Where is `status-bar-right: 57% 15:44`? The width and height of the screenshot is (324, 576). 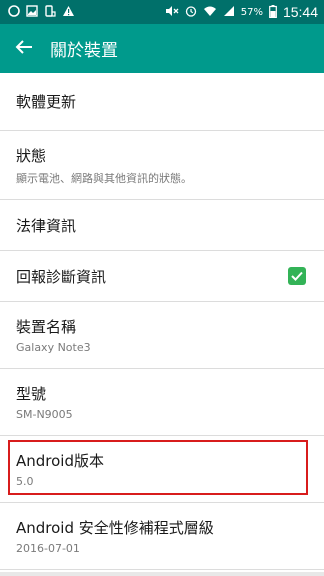 status-bar-right: 57% 15:44 is located at coordinates (241, 12).